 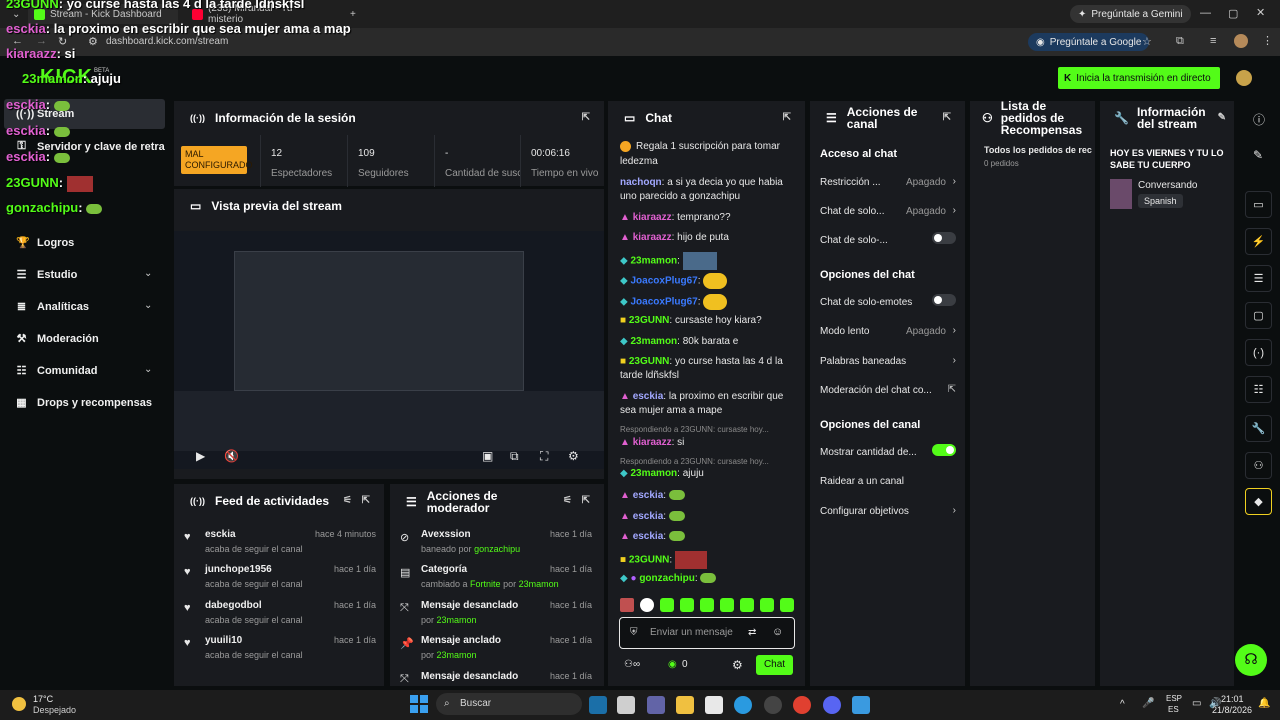 What do you see at coordinates (1130, 14) in the screenshot?
I see `gemini-button: ✦ Pregúntale a Gemini` at bounding box center [1130, 14].